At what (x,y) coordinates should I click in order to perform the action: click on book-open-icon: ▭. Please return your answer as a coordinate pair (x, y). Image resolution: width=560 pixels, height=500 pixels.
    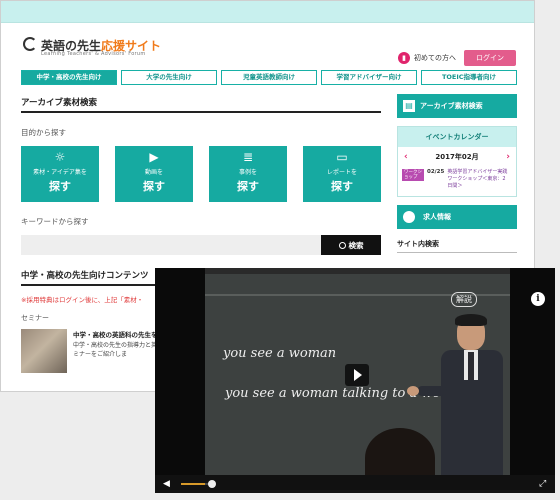
    Looking at the image, I should click on (342, 157).